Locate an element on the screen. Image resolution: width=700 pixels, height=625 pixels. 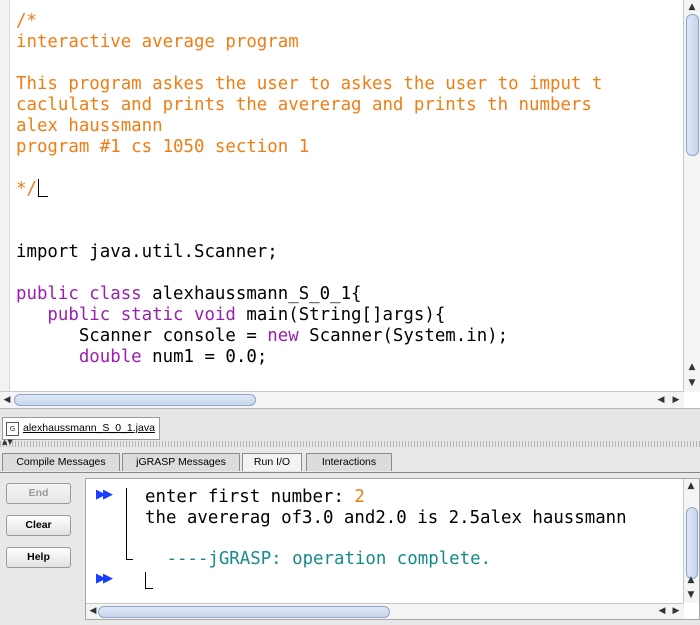
text-cursor is located at coordinates (38, 188).